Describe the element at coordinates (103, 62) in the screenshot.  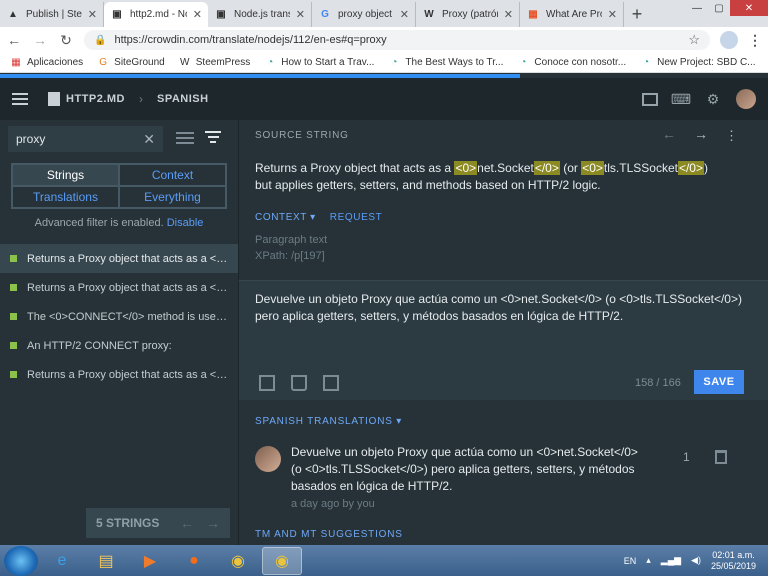
I see `siteground-icon: G` at that location.